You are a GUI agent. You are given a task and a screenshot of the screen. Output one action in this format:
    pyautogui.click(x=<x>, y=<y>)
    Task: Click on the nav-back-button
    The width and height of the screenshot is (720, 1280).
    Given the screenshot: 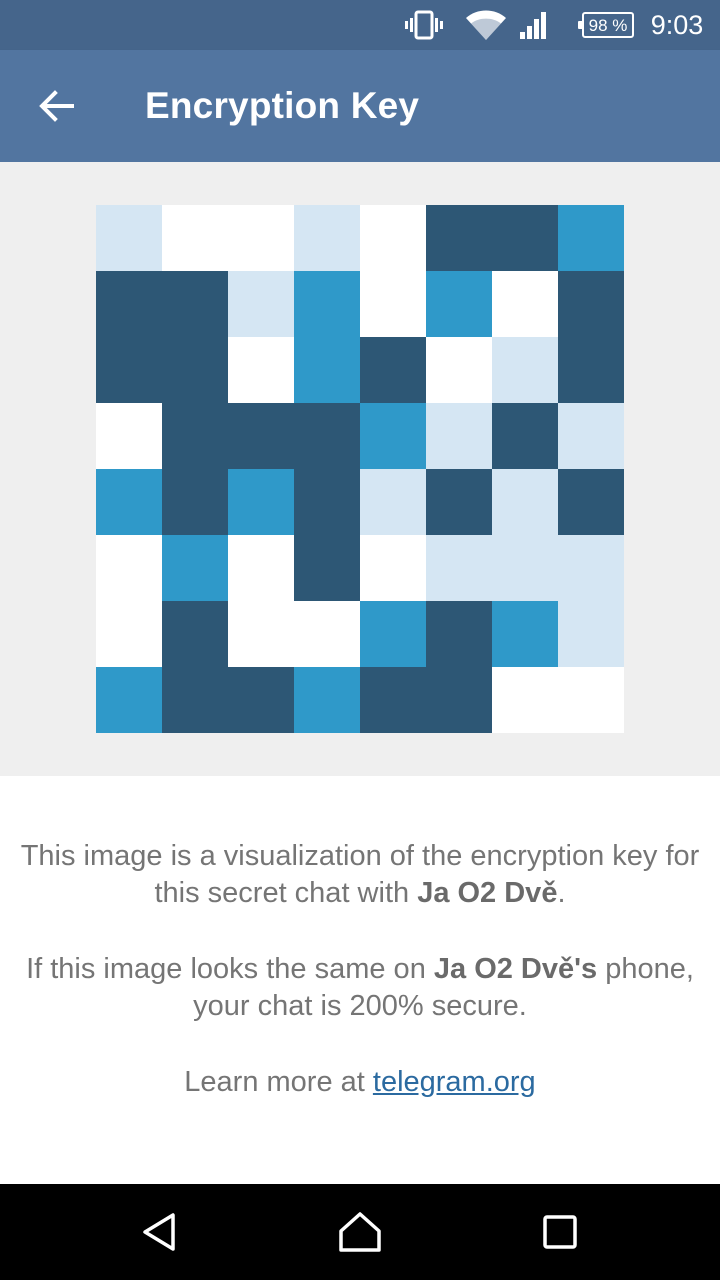 What is the action you would take?
    pyautogui.click(x=160, y=1232)
    